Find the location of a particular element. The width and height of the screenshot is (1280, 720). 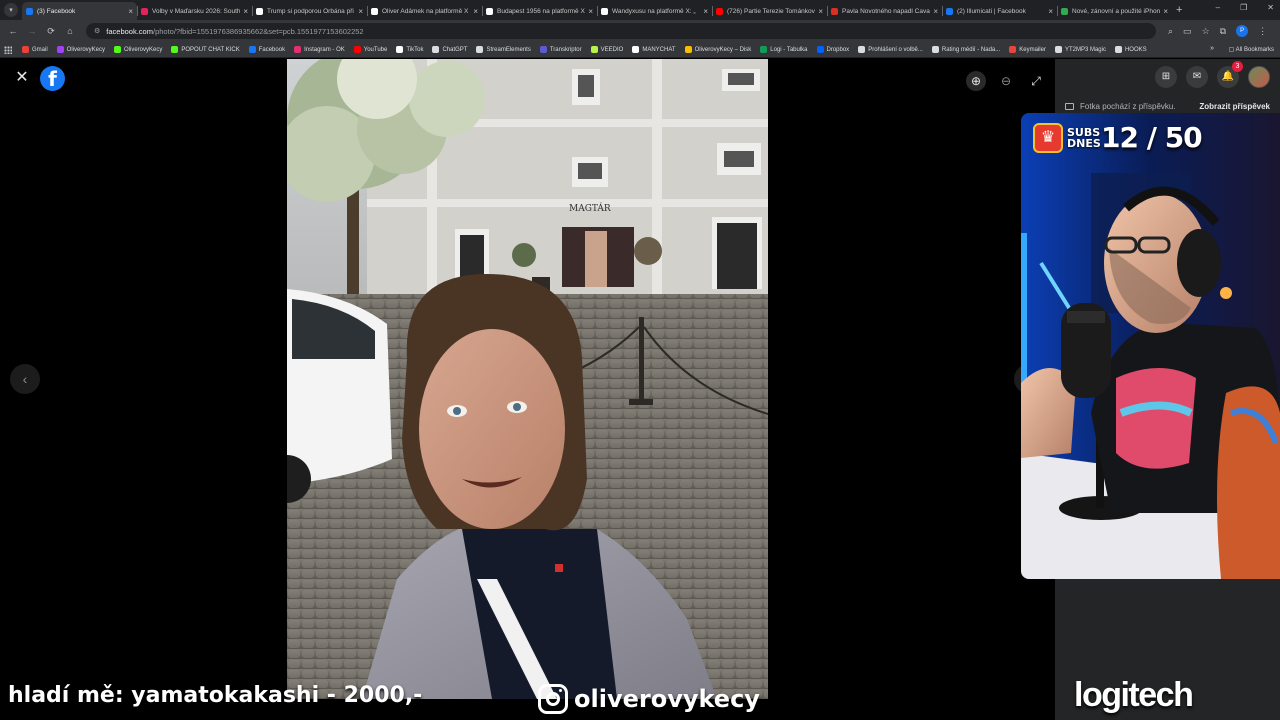

account-avatar is located at coordinates (1259, 77).